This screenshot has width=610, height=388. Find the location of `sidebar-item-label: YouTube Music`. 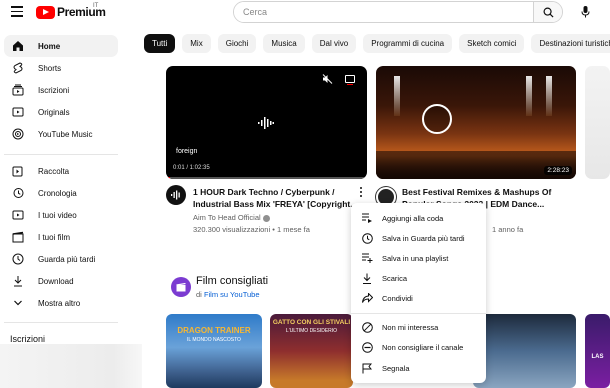

sidebar-item-label: YouTube Music is located at coordinates (65, 134).